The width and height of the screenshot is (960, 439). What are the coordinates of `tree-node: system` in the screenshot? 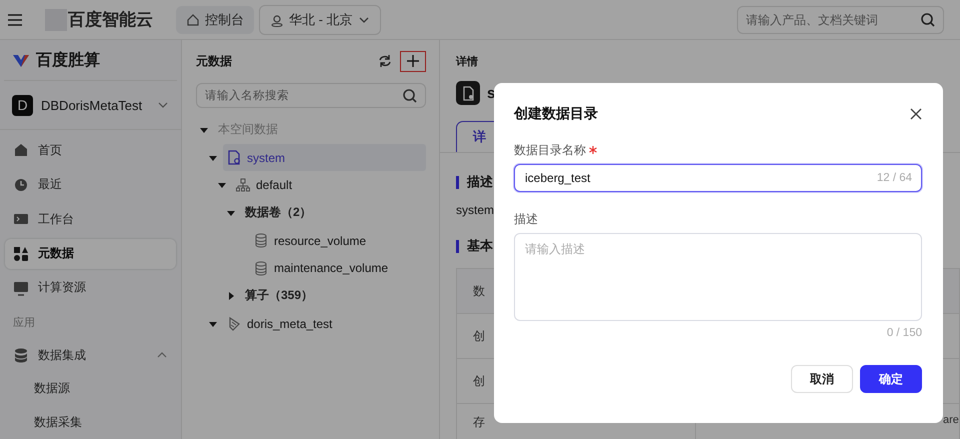 It's located at (324, 158).